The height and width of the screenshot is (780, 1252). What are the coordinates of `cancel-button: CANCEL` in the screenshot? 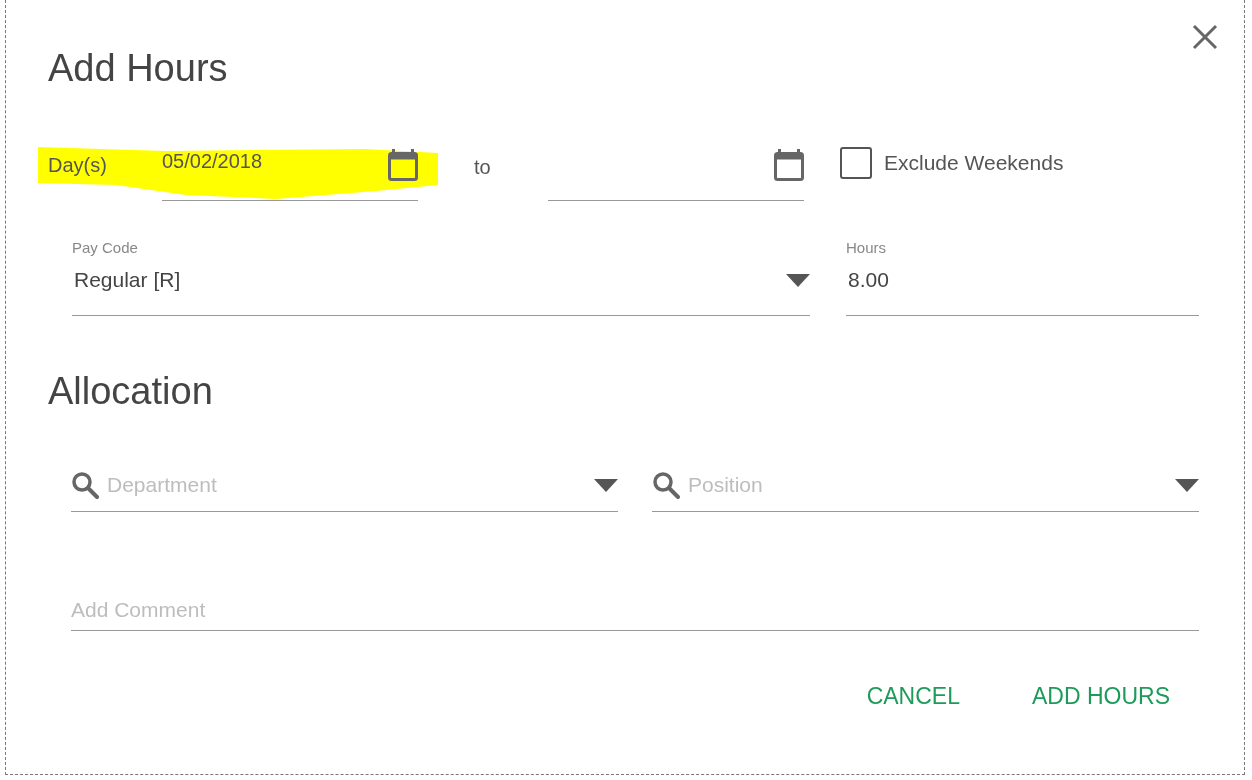 It's located at (913, 696).